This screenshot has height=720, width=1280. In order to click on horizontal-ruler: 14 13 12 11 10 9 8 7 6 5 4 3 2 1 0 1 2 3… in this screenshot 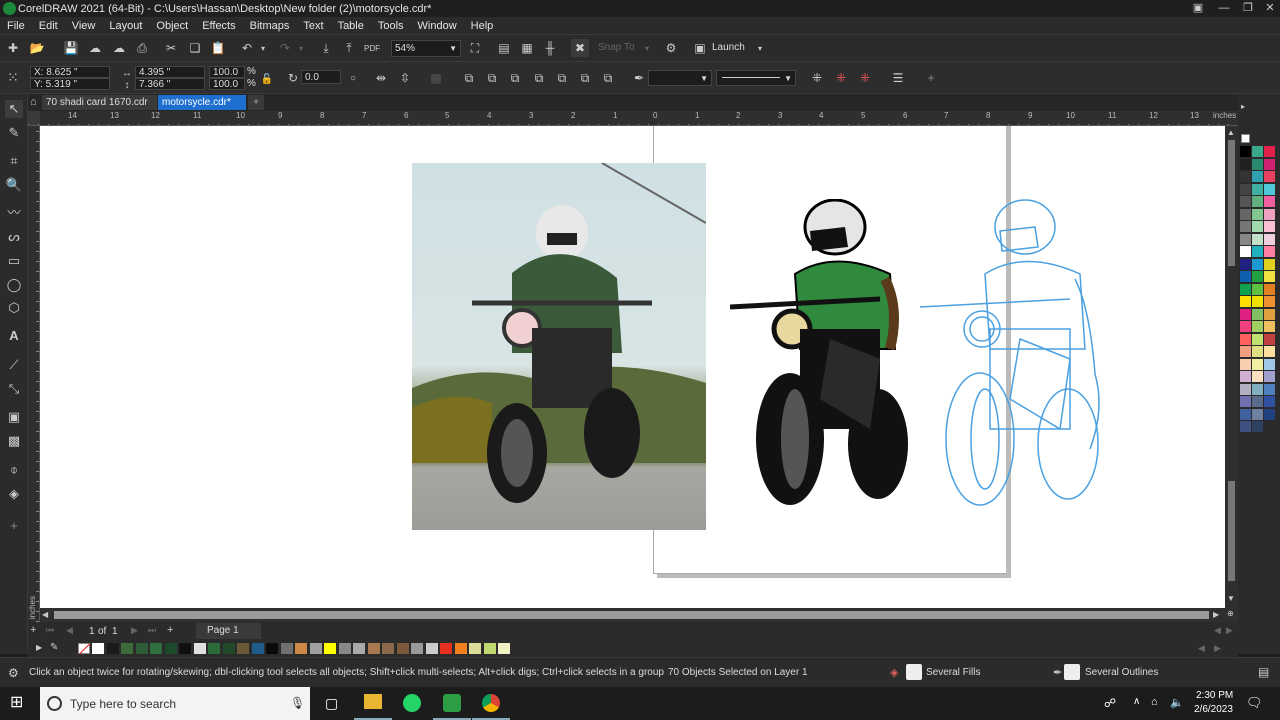, I will do `click(633, 118)`.